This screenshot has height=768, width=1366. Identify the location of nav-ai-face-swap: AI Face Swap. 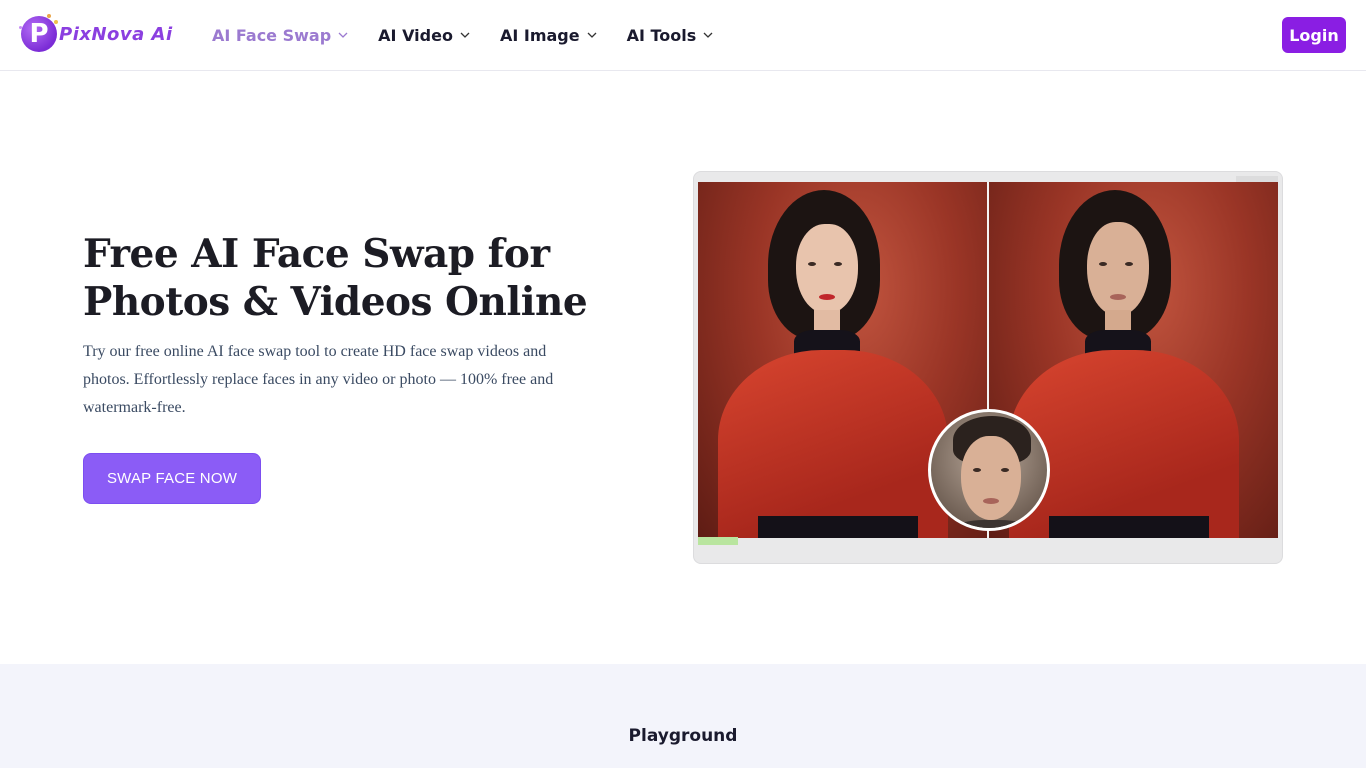
(280, 35).